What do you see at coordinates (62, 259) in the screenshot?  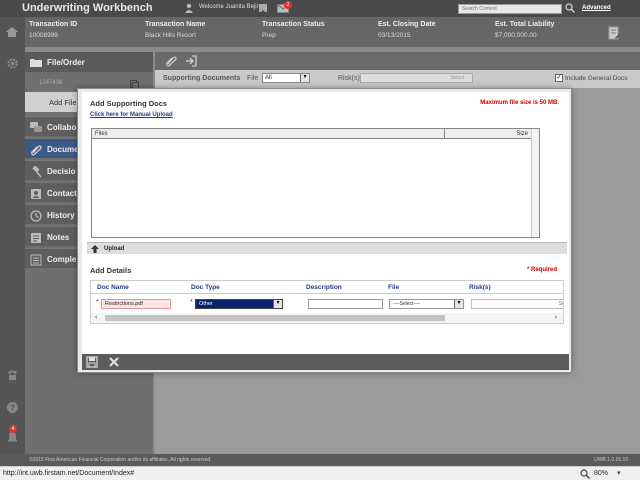 I see `nav-item-label: Comple` at bounding box center [62, 259].